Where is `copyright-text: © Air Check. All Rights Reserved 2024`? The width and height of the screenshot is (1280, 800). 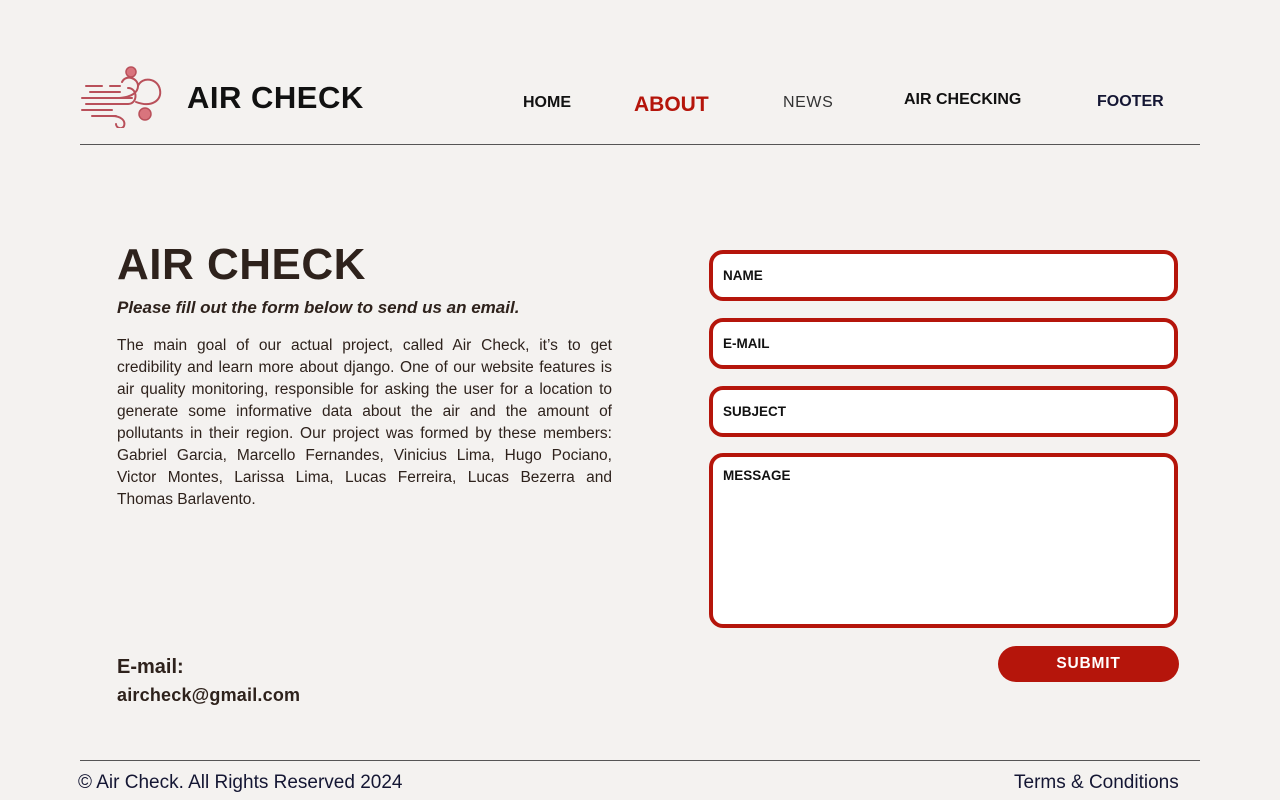 copyright-text: © Air Check. All Rights Reserved 2024 is located at coordinates (240, 782).